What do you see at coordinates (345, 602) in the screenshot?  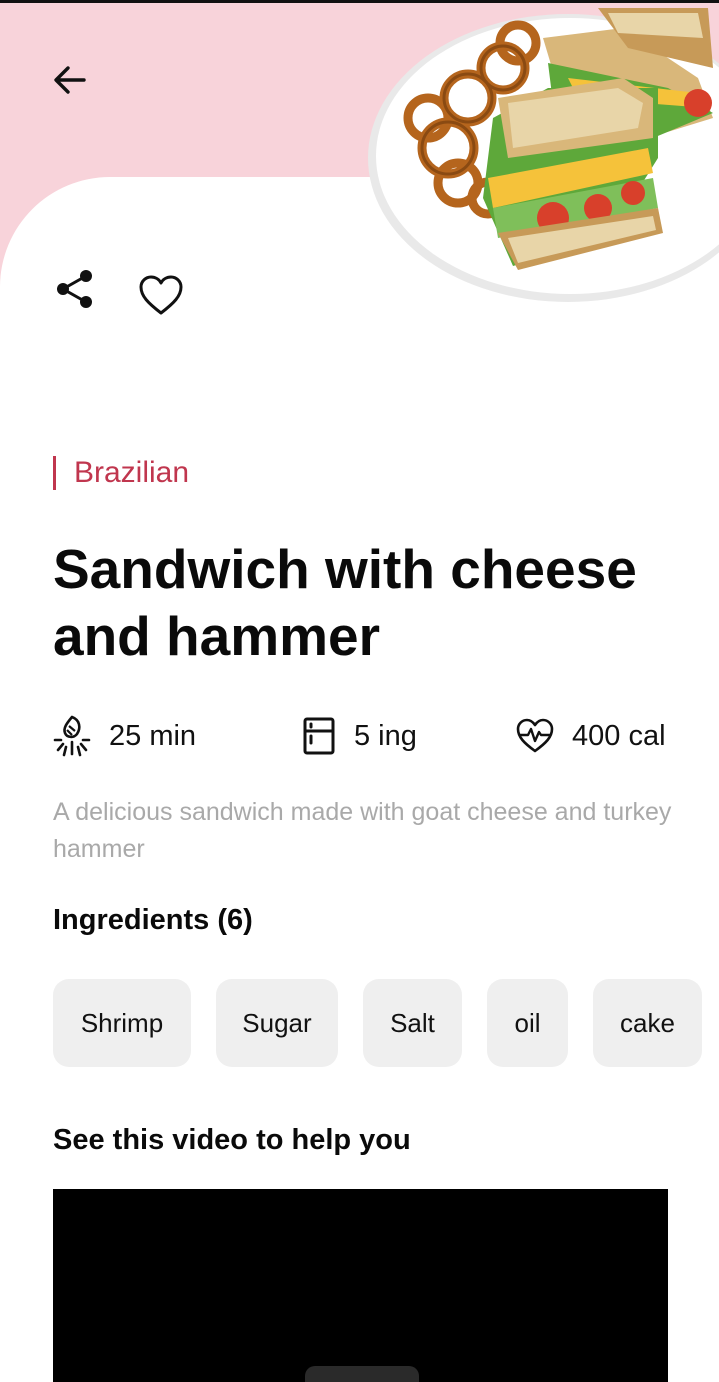 I see `recipe-title: Sandwich with cheese and hammer` at bounding box center [345, 602].